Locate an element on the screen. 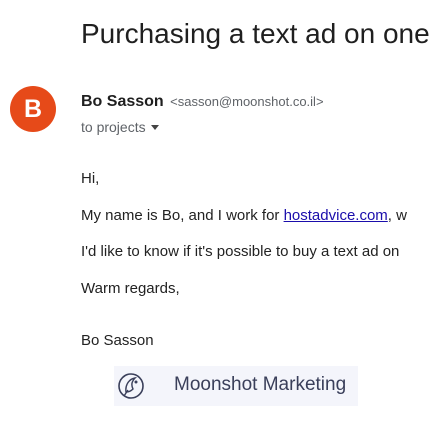 The height and width of the screenshot is (421, 430). recipients-label: to projects is located at coordinates (113, 127).